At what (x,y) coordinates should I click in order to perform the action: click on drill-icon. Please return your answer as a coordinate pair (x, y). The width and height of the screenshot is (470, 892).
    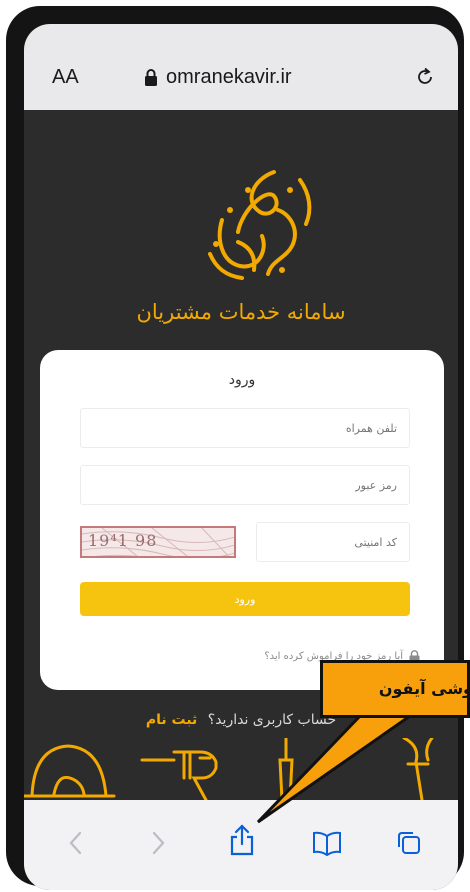
    Looking at the image, I should click on (179, 775).